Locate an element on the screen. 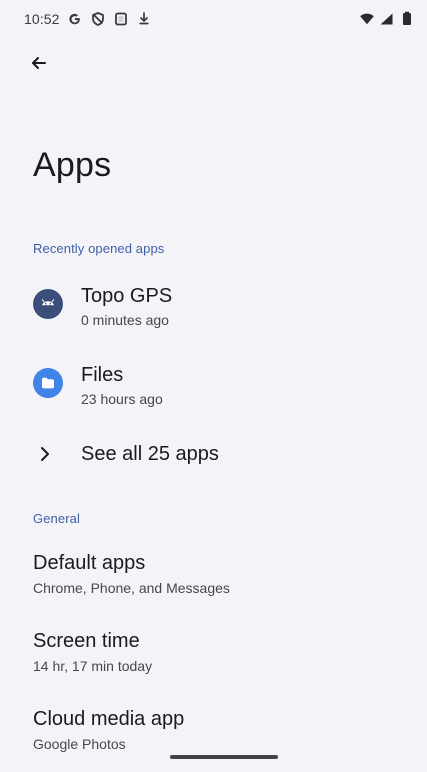 The height and width of the screenshot is (772, 427). recent-app-name: Files is located at coordinates (102, 375).